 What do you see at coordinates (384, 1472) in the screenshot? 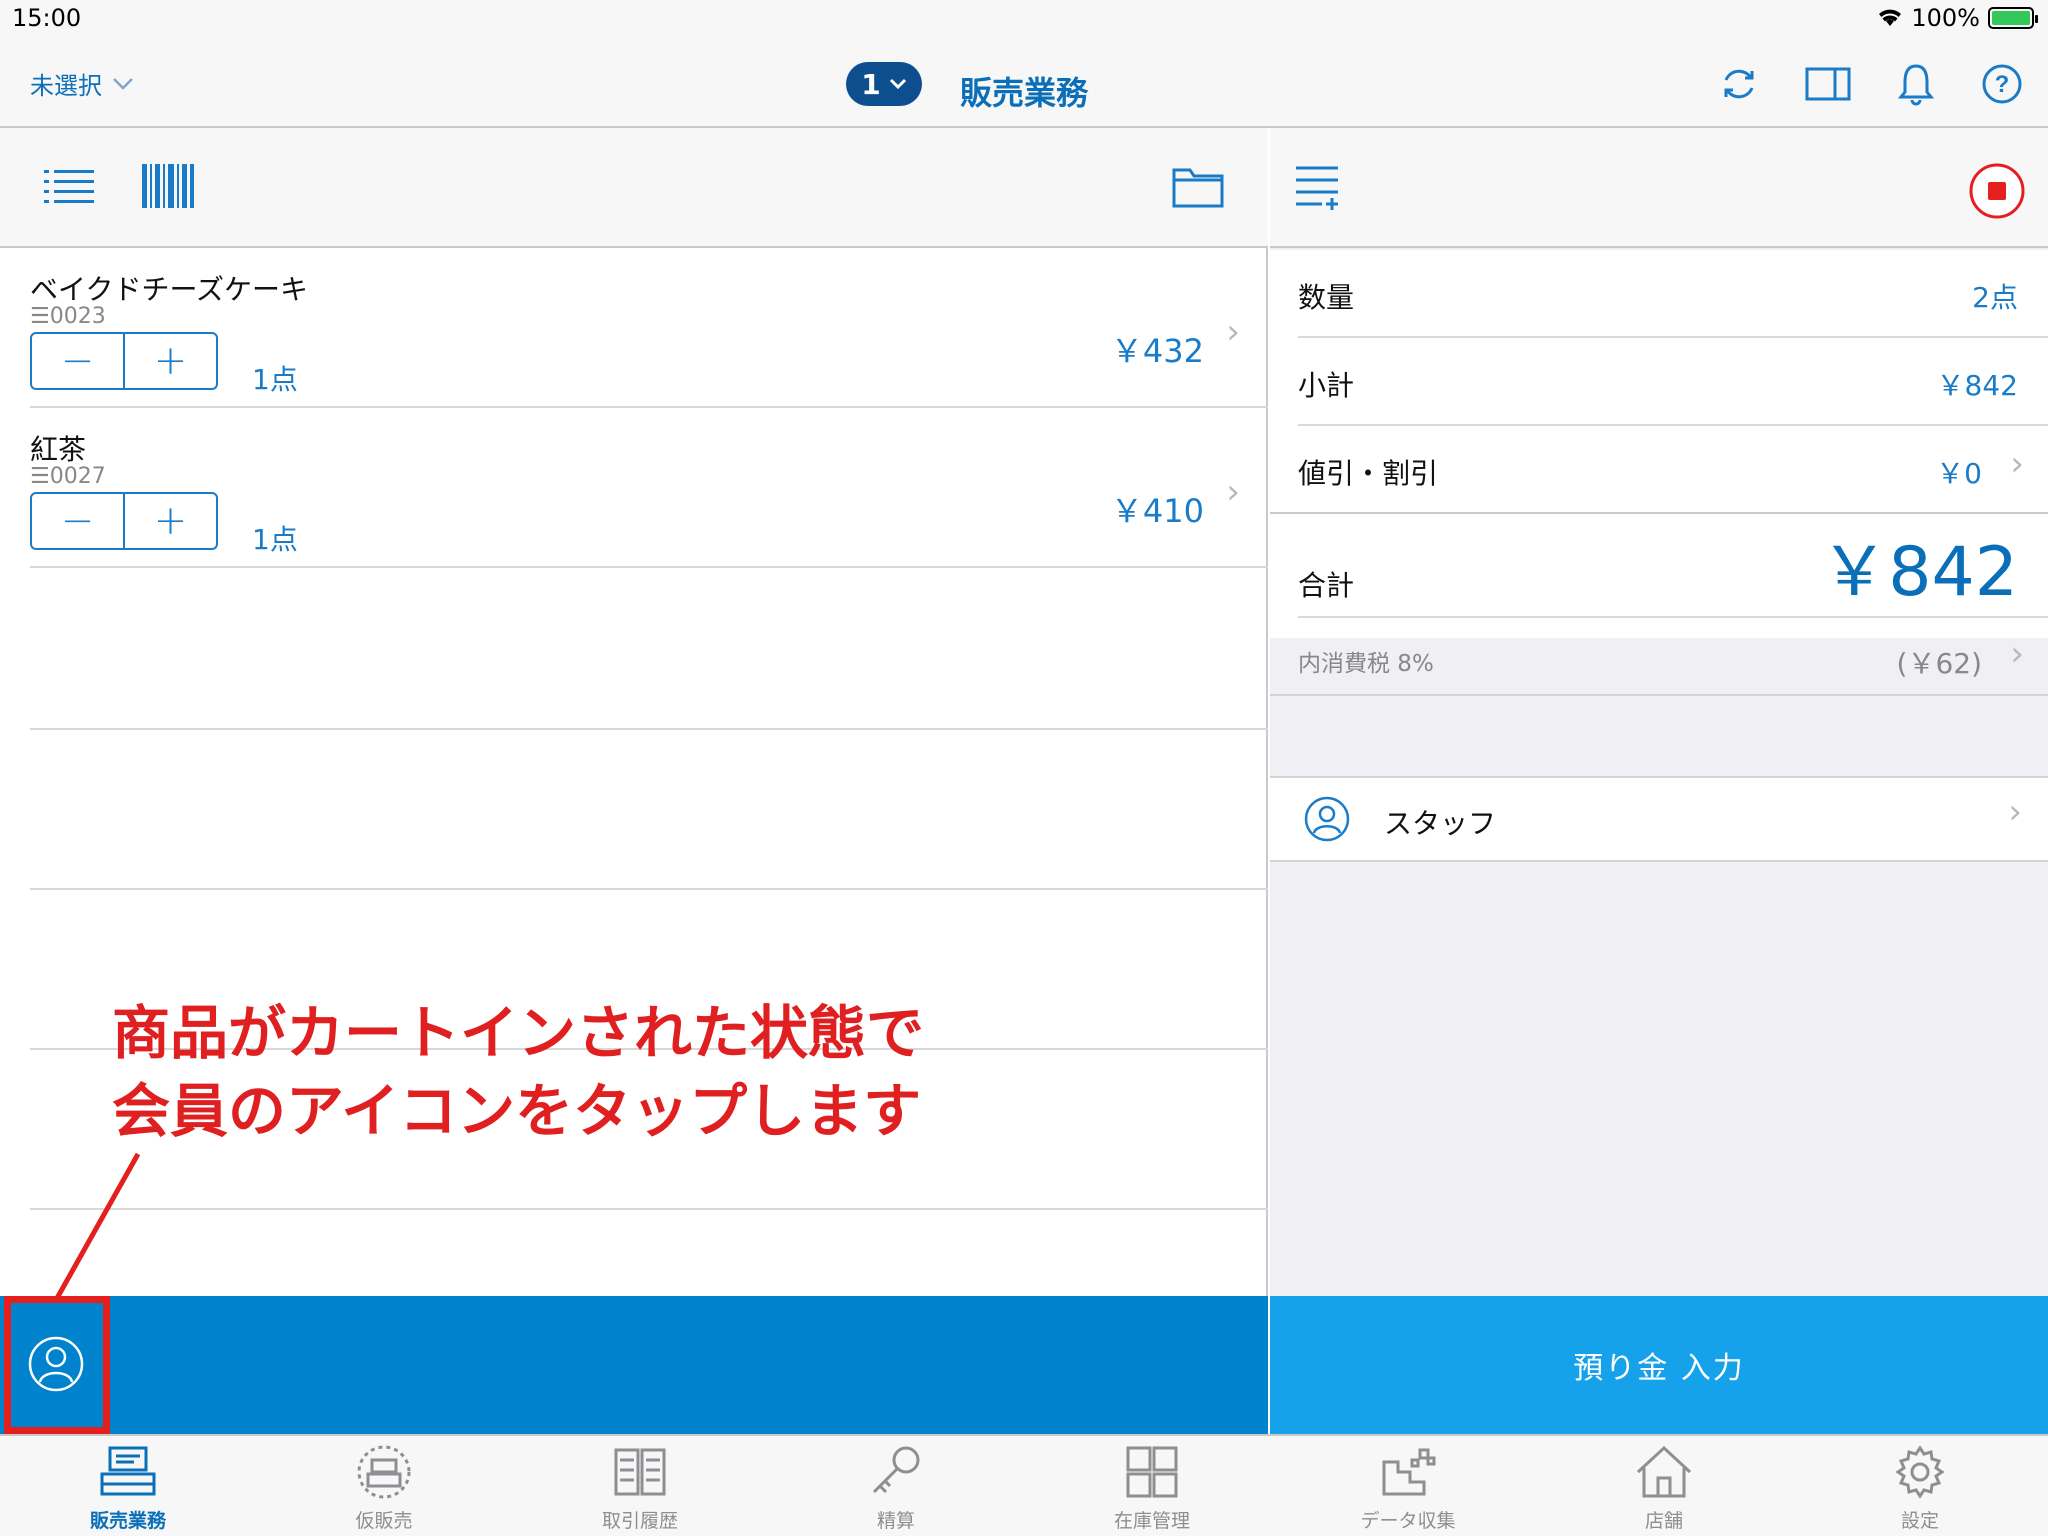
I see `temp-sale-icon` at bounding box center [384, 1472].